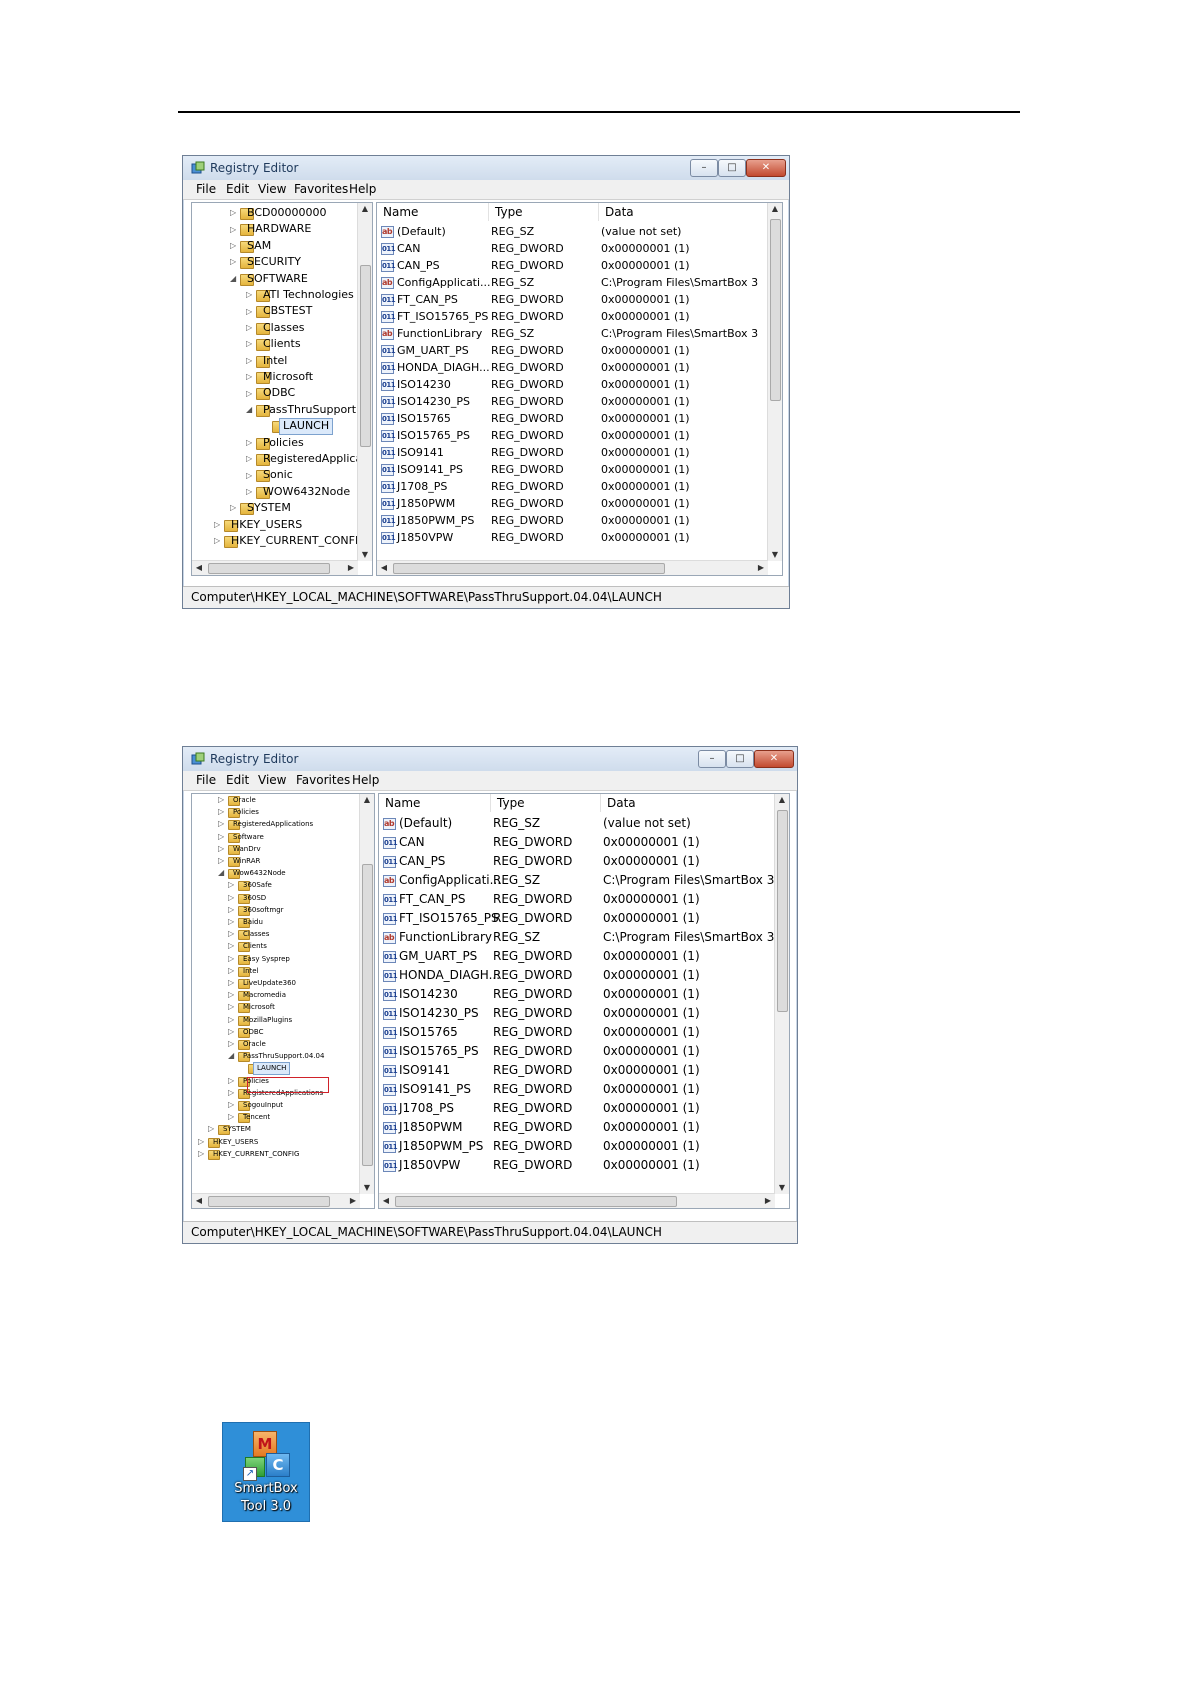 Image resolution: width=1190 pixels, height=1684 pixels. I want to click on tree-node: ▷ 360softmgr, so click(275, 910).